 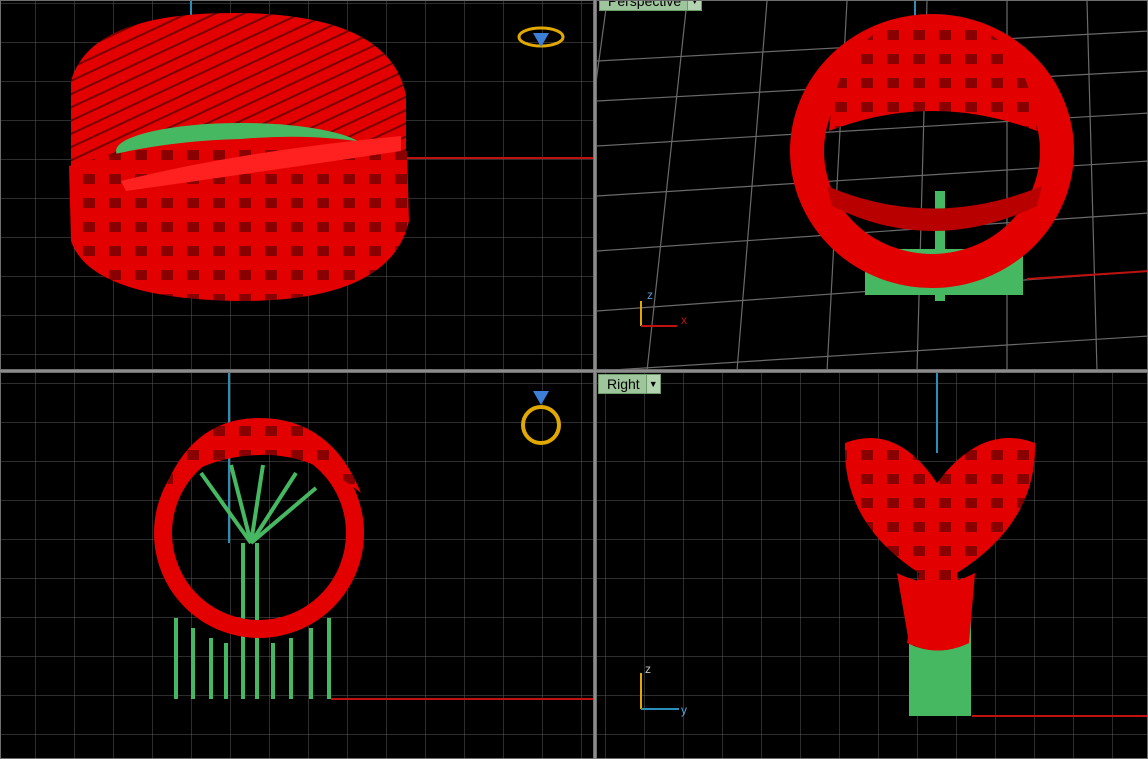 I want to click on viewport-title-perspective: Perspective ▼, so click(x=651, y=5).